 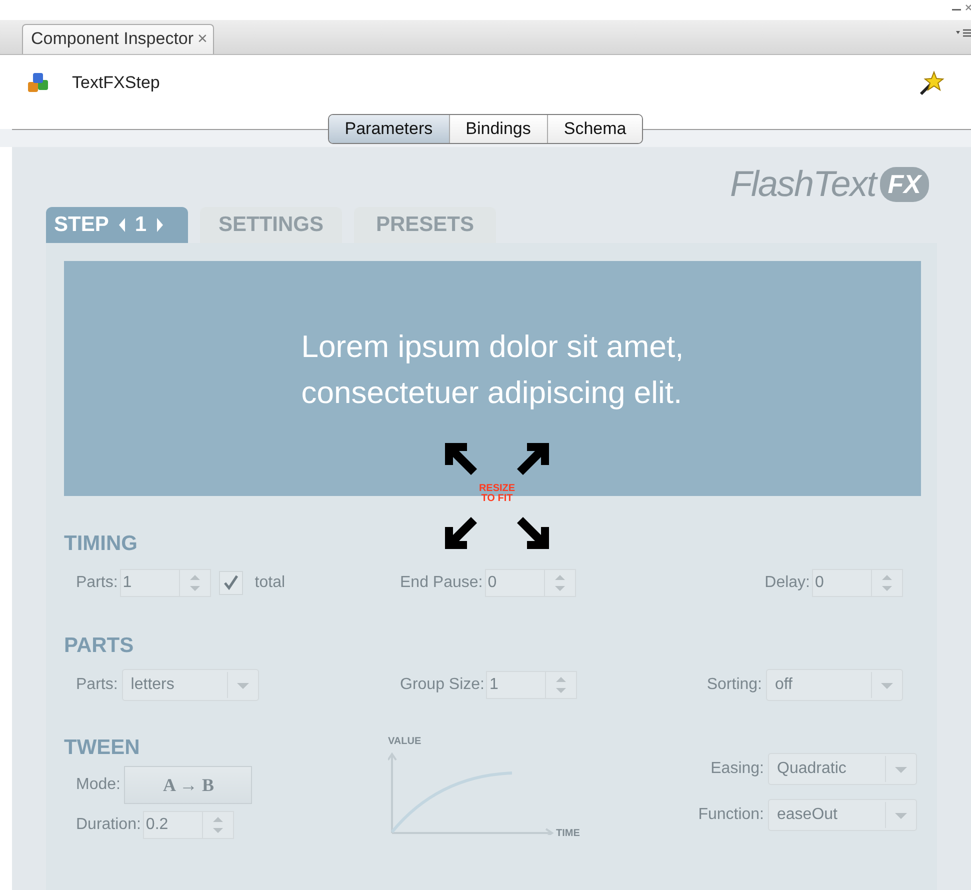 What do you see at coordinates (497, 129) in the screenshot?
I see `view-tab: Bindings` at bounding box center [497, 129].